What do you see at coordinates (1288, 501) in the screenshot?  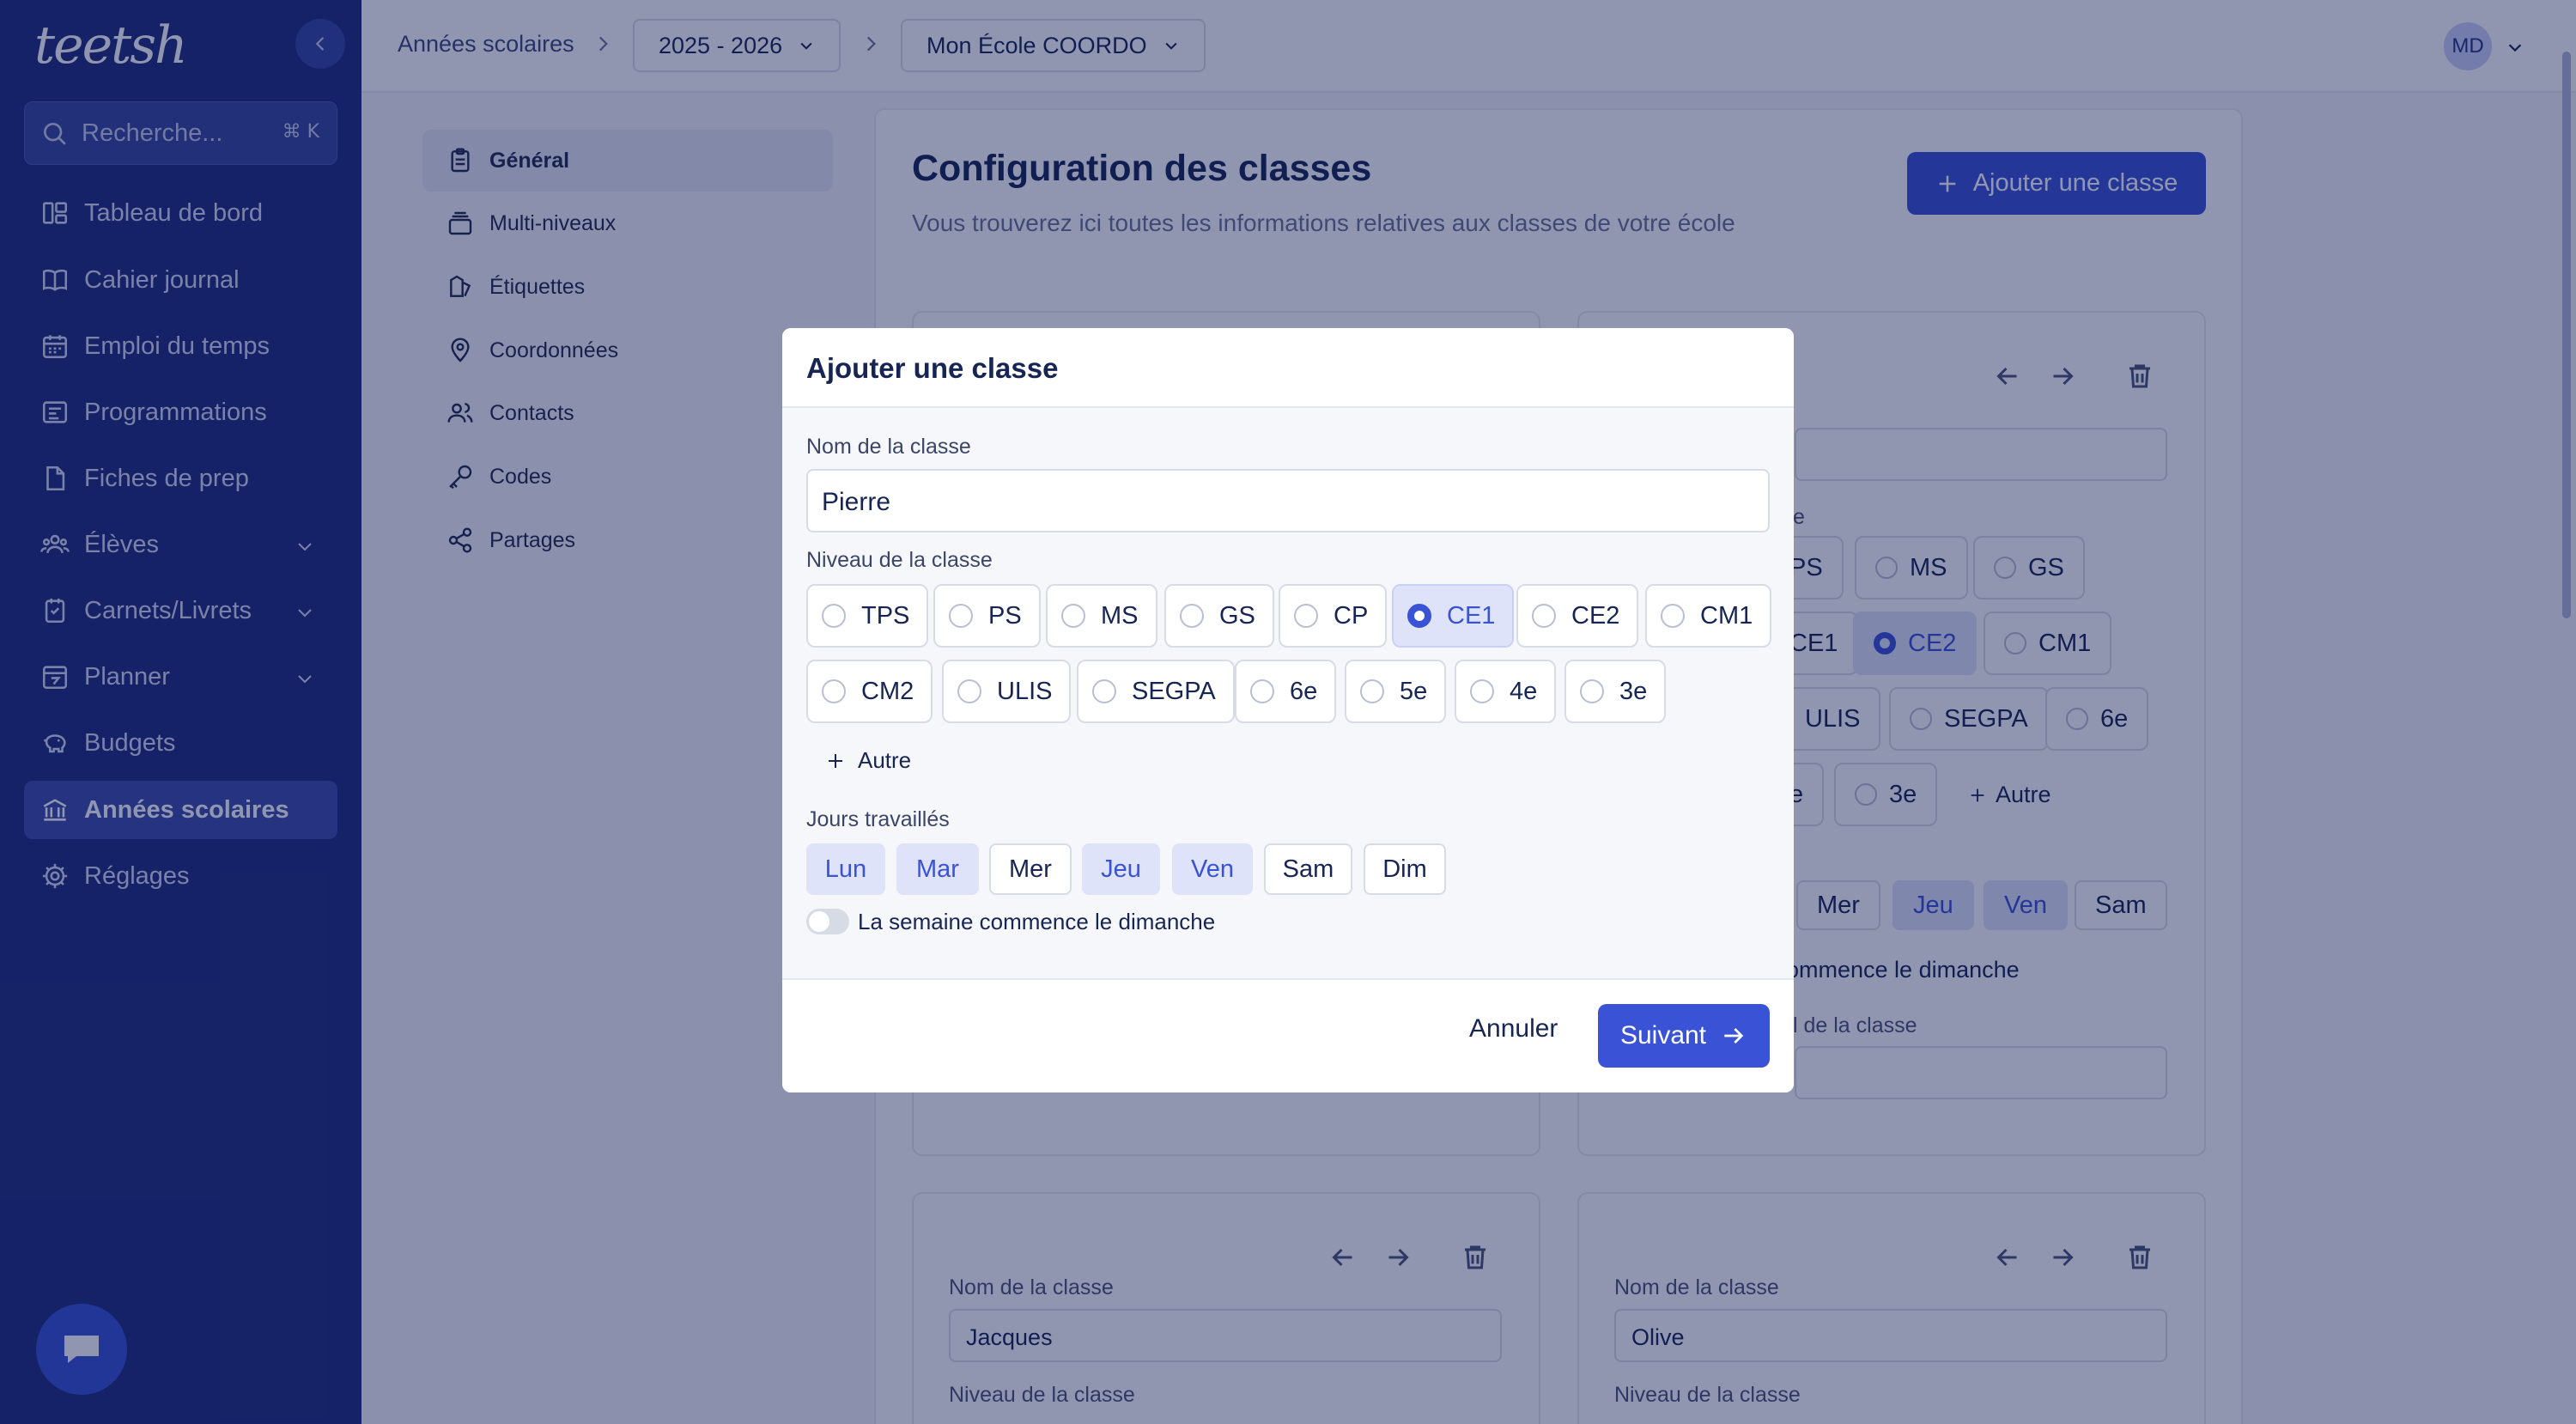 I see `class-name-input: Pierre` at bounding box center [1288, 501].